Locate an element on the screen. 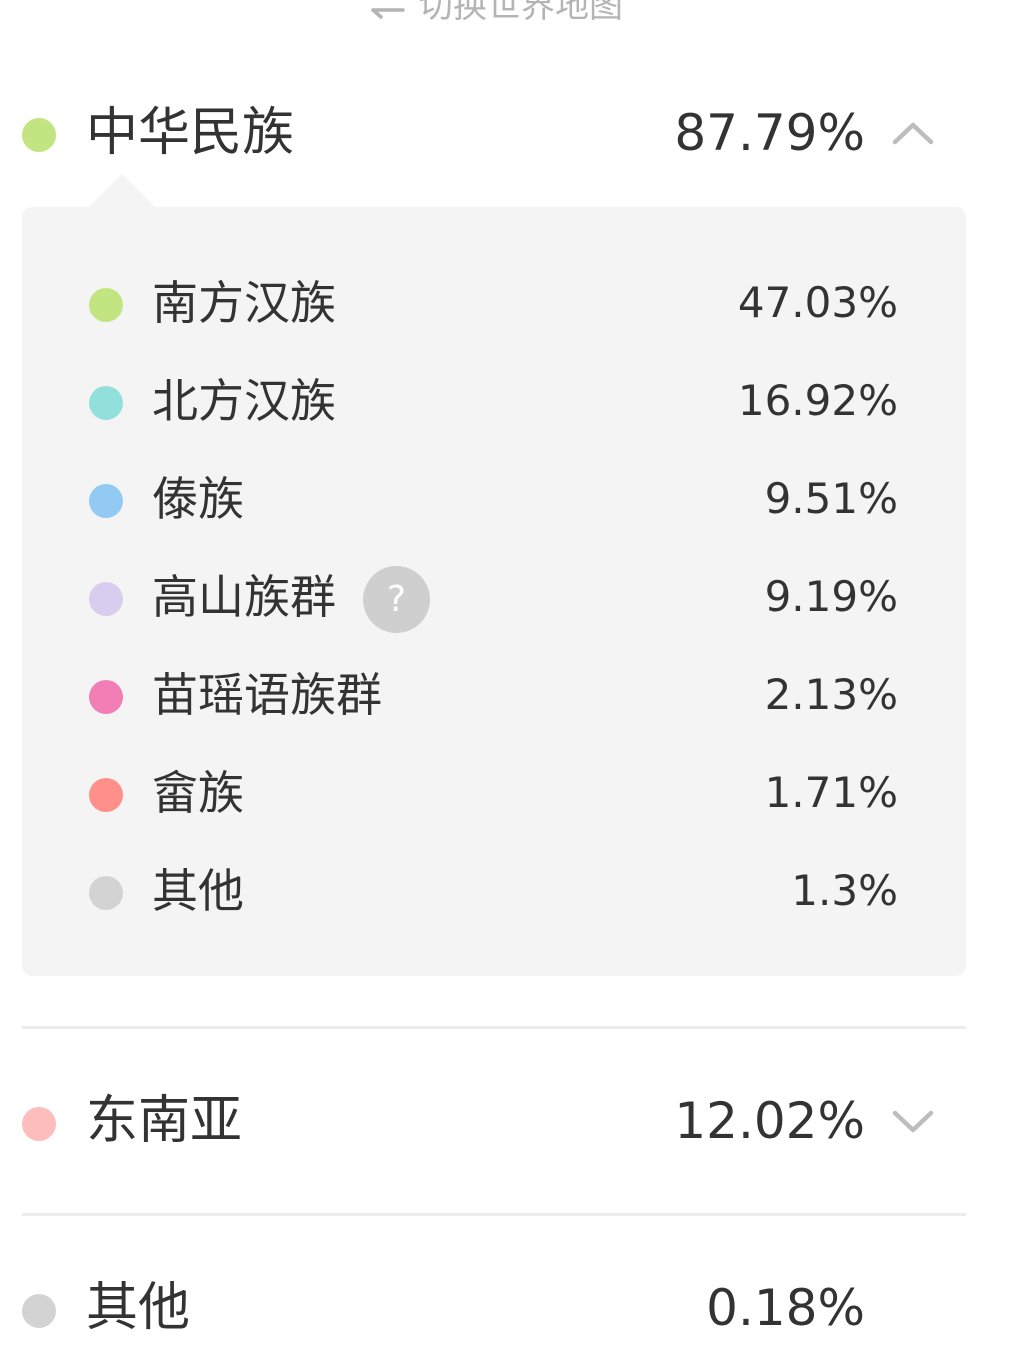  subgroup-percent: 47.03% is located at coordinates (817, 302).